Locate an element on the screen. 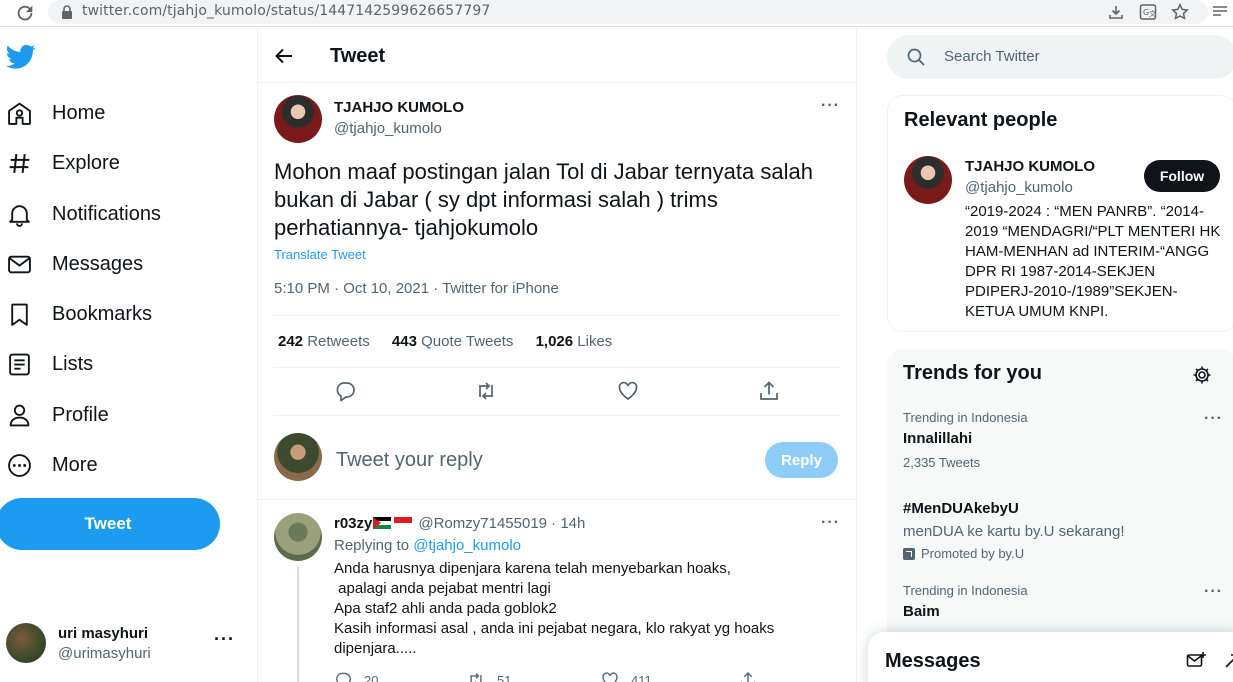 This screenshot has width=1233, height=682. reply-icon is located at coordinates (345, 391).